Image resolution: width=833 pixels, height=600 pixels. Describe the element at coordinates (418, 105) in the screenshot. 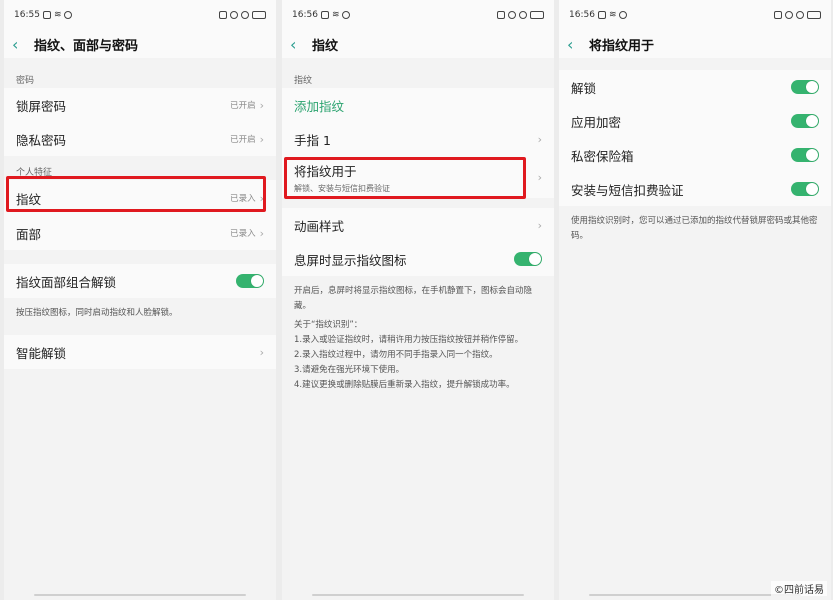

I see `add-fingerprint-row: 添加指纹` at that location.